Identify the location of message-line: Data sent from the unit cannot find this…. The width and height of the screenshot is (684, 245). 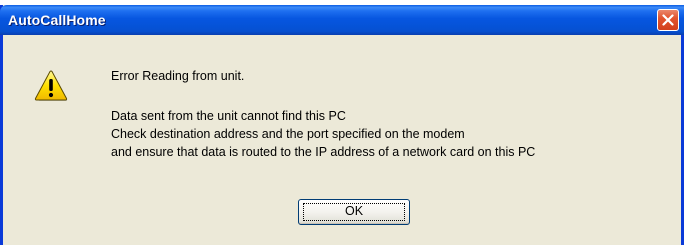
(228, 116).